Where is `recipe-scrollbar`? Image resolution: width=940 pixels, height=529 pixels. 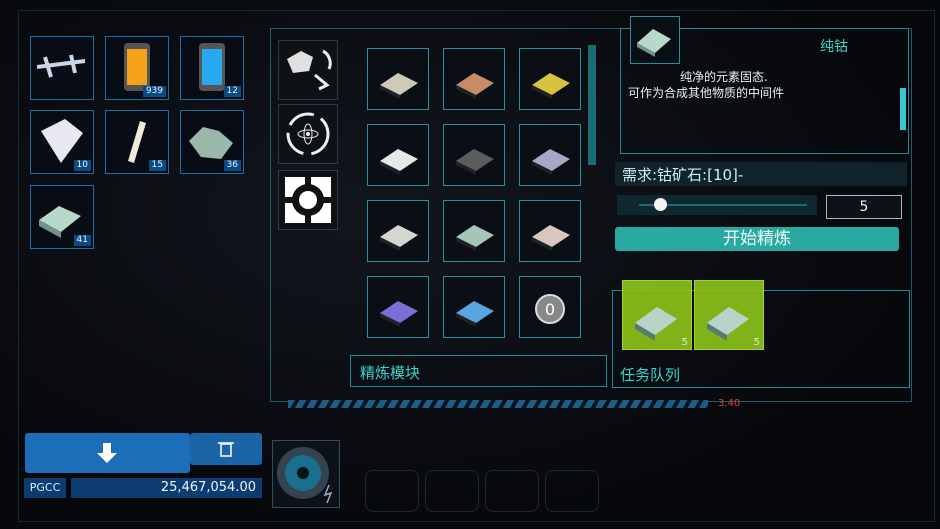 recipe-scrollbar is located at coordinates (592, 105).